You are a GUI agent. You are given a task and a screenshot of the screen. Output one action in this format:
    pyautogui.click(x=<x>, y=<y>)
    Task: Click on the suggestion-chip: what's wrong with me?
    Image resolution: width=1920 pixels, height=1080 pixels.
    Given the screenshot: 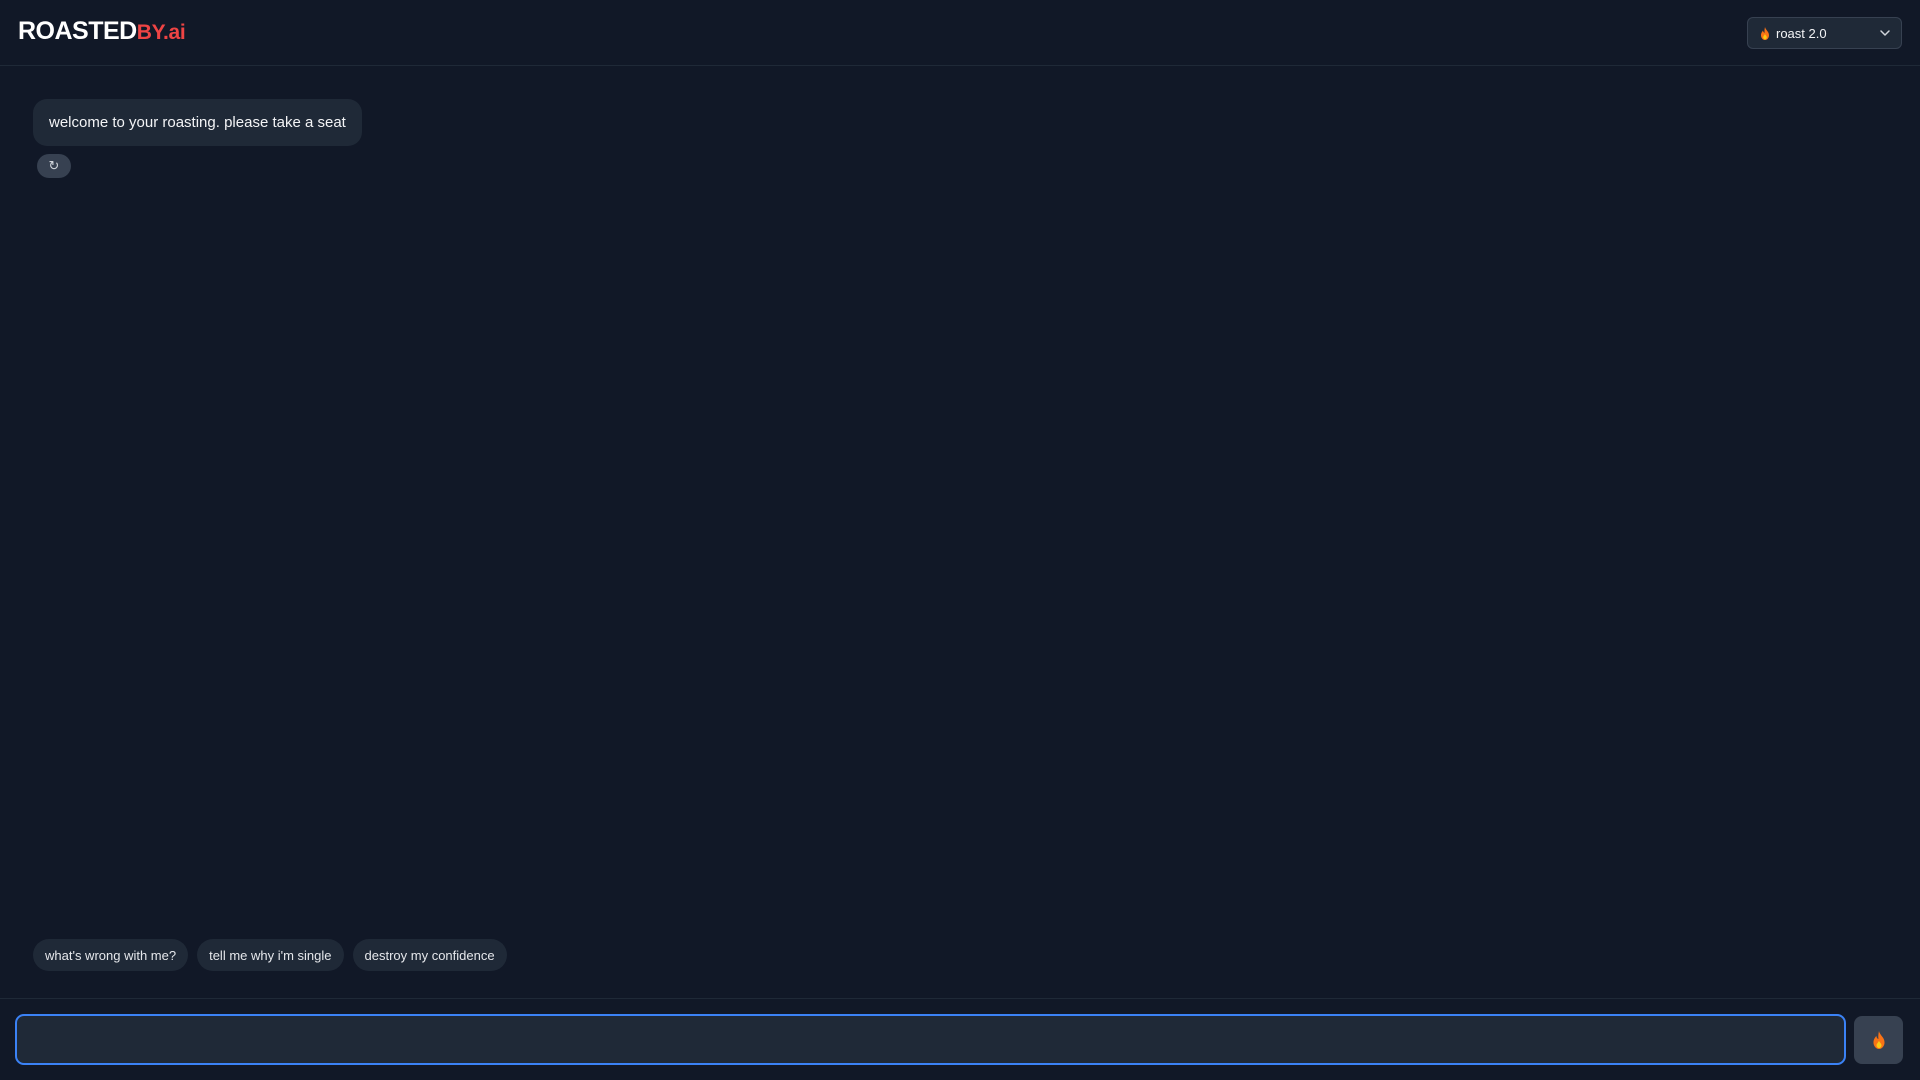 What is the action you would take?
    pyautogui.click(x=111, y=955)
    